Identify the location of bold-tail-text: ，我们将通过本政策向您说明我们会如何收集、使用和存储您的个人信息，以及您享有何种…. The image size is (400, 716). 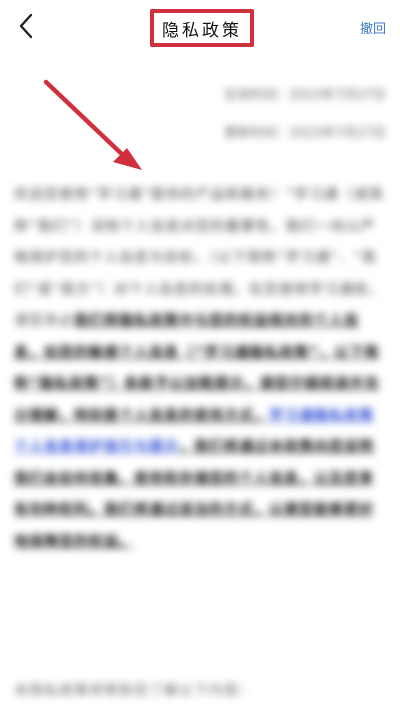
(194, 494).